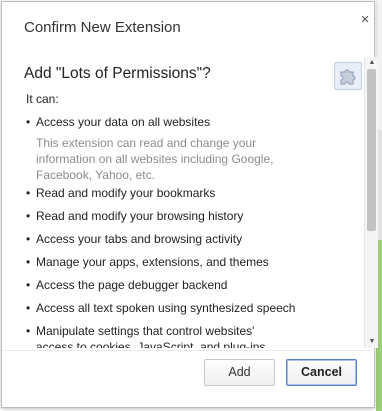 Image resolution: width=382 pixels, height=411 pixels. I want to click on permission-label: Manage your apps, extensions, and themes, so click(152, 262).